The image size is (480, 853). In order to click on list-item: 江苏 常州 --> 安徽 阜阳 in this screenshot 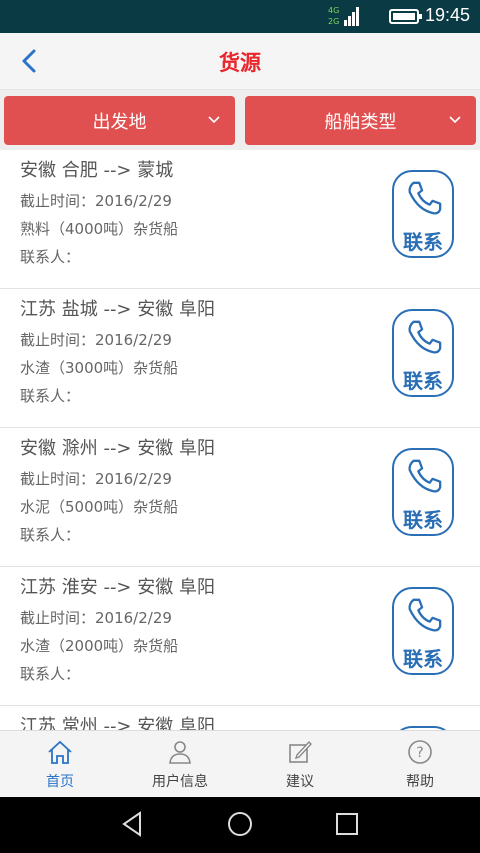, I will do `click(240, 718)`.